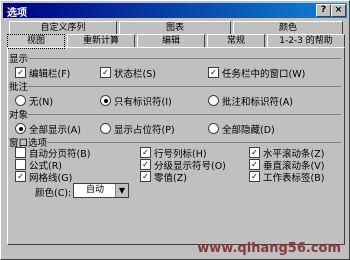 This screenshot has height=260, width=350. What do you see at coordinates (105, 100) in the screenshot?
I see `comment-indicator-radio` at bounding box center [105, 100].